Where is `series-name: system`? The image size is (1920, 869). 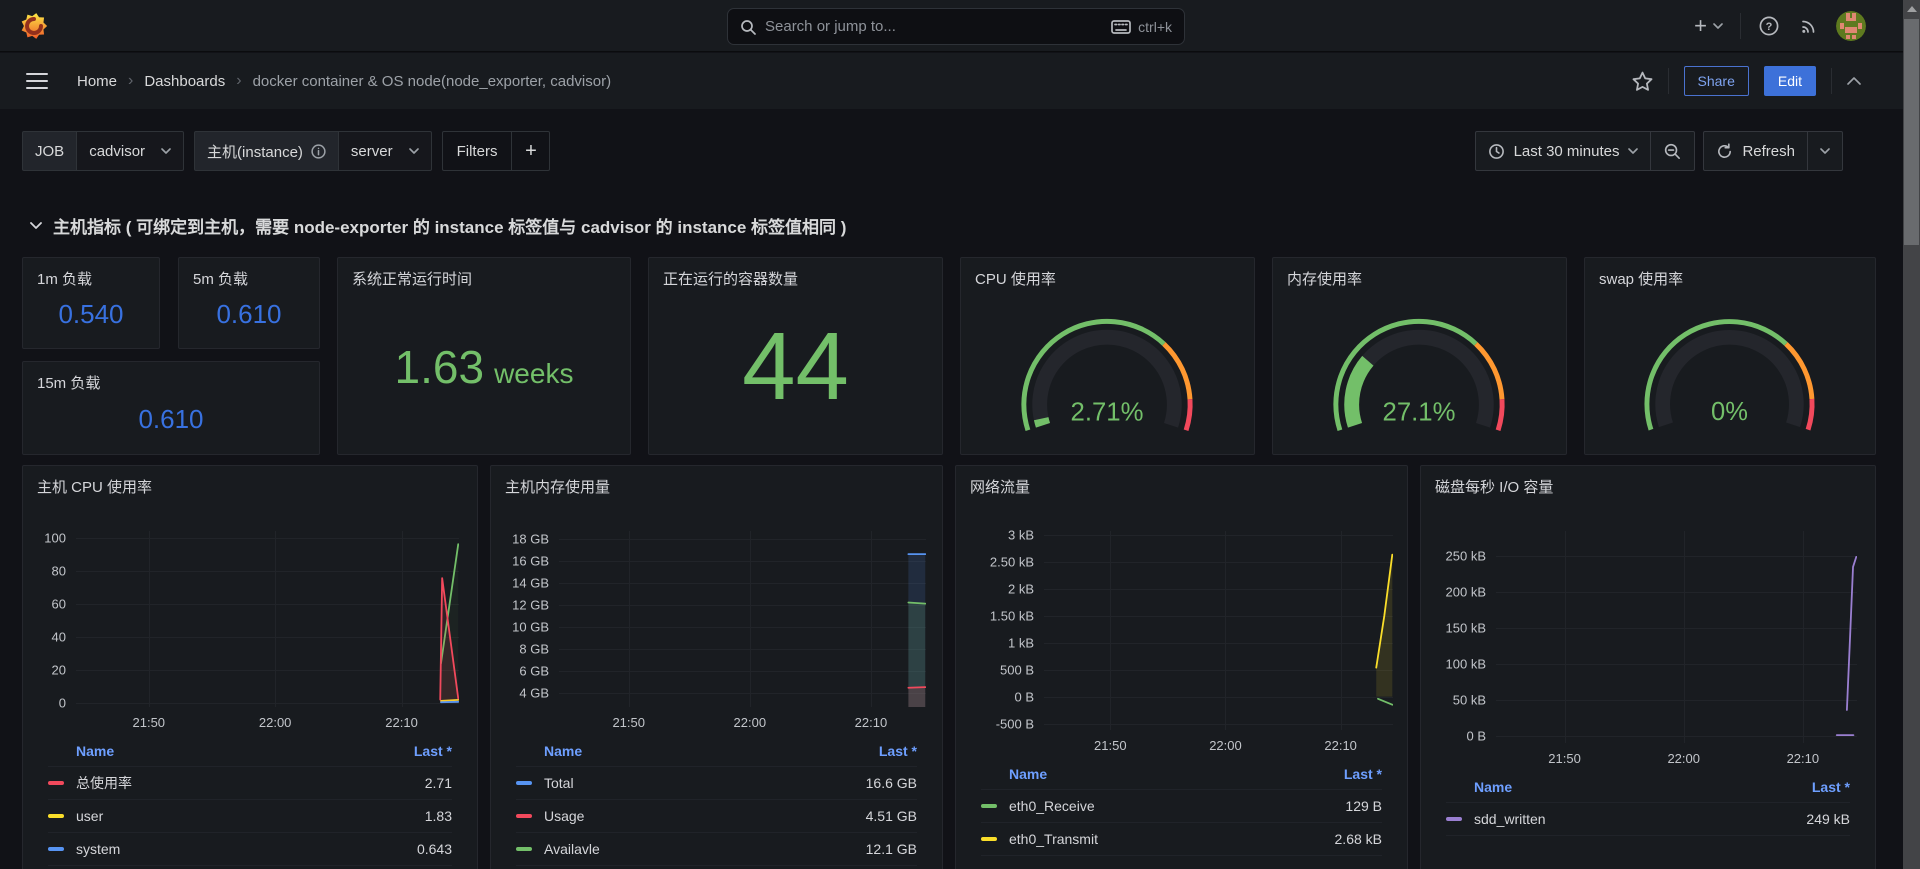
series-name: system is located at coordinates (98, 849).